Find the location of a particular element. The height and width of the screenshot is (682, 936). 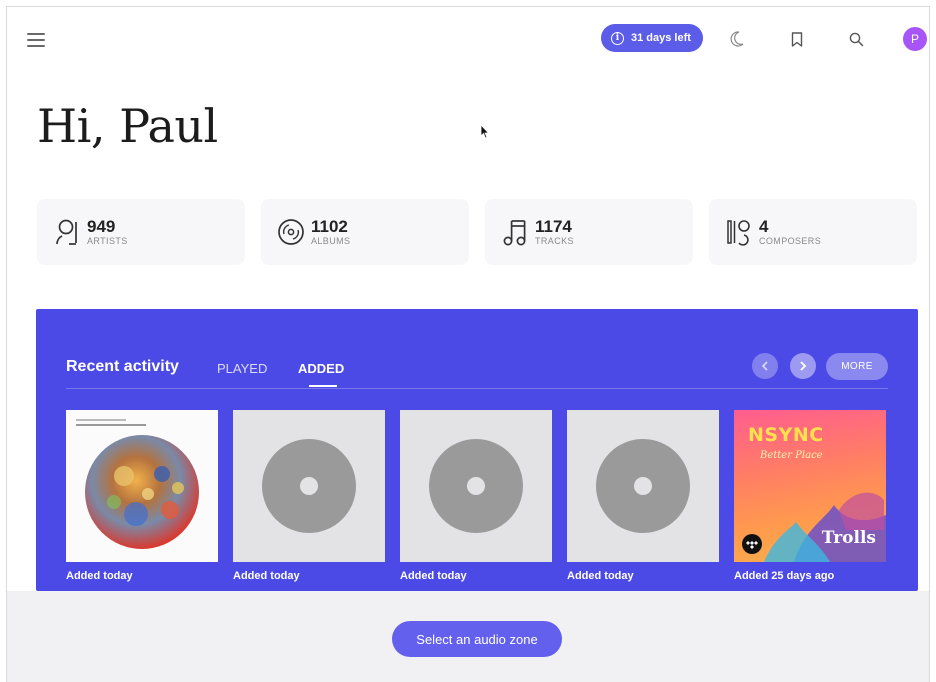

album-icon is located at coordinates (291, 232).